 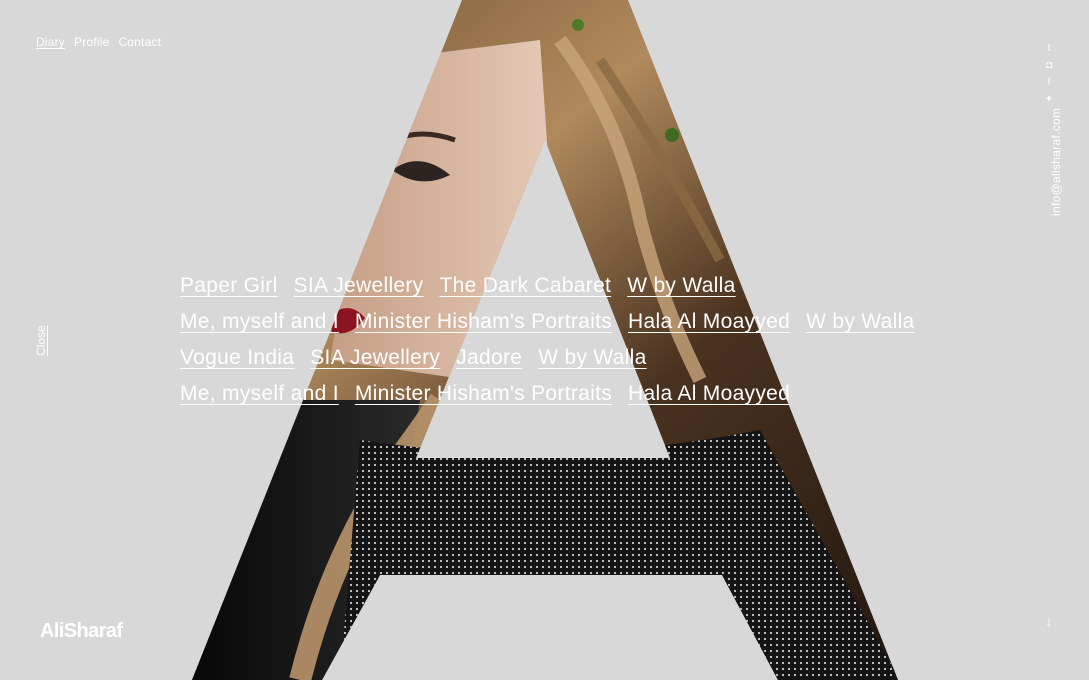 What do you see at coordinates (1049, 48) in the screenshot?
I see `tumblr-icon: t` at bounding box center [1049, 48].